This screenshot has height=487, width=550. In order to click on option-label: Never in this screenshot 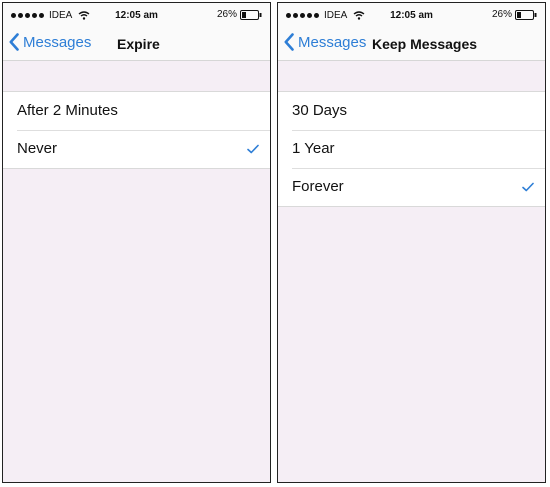, I will do `click(37, 148)`.